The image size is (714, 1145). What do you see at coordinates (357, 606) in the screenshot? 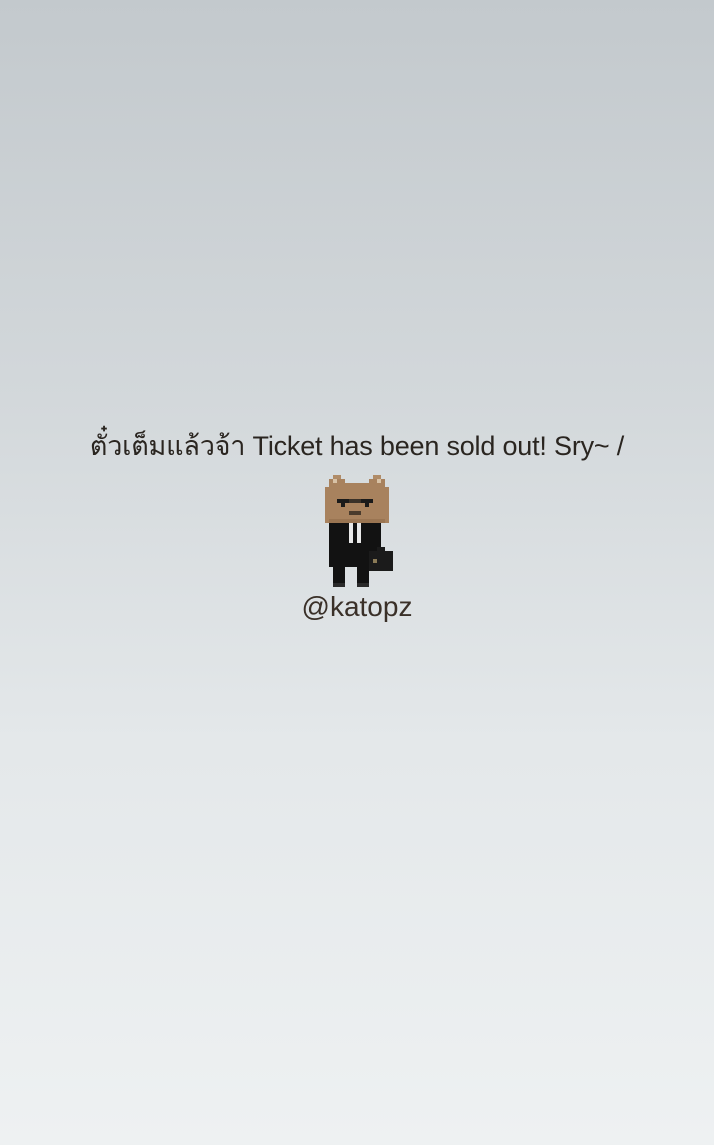
I see `author-handle: @katopz` at bounding box center [357, 606].